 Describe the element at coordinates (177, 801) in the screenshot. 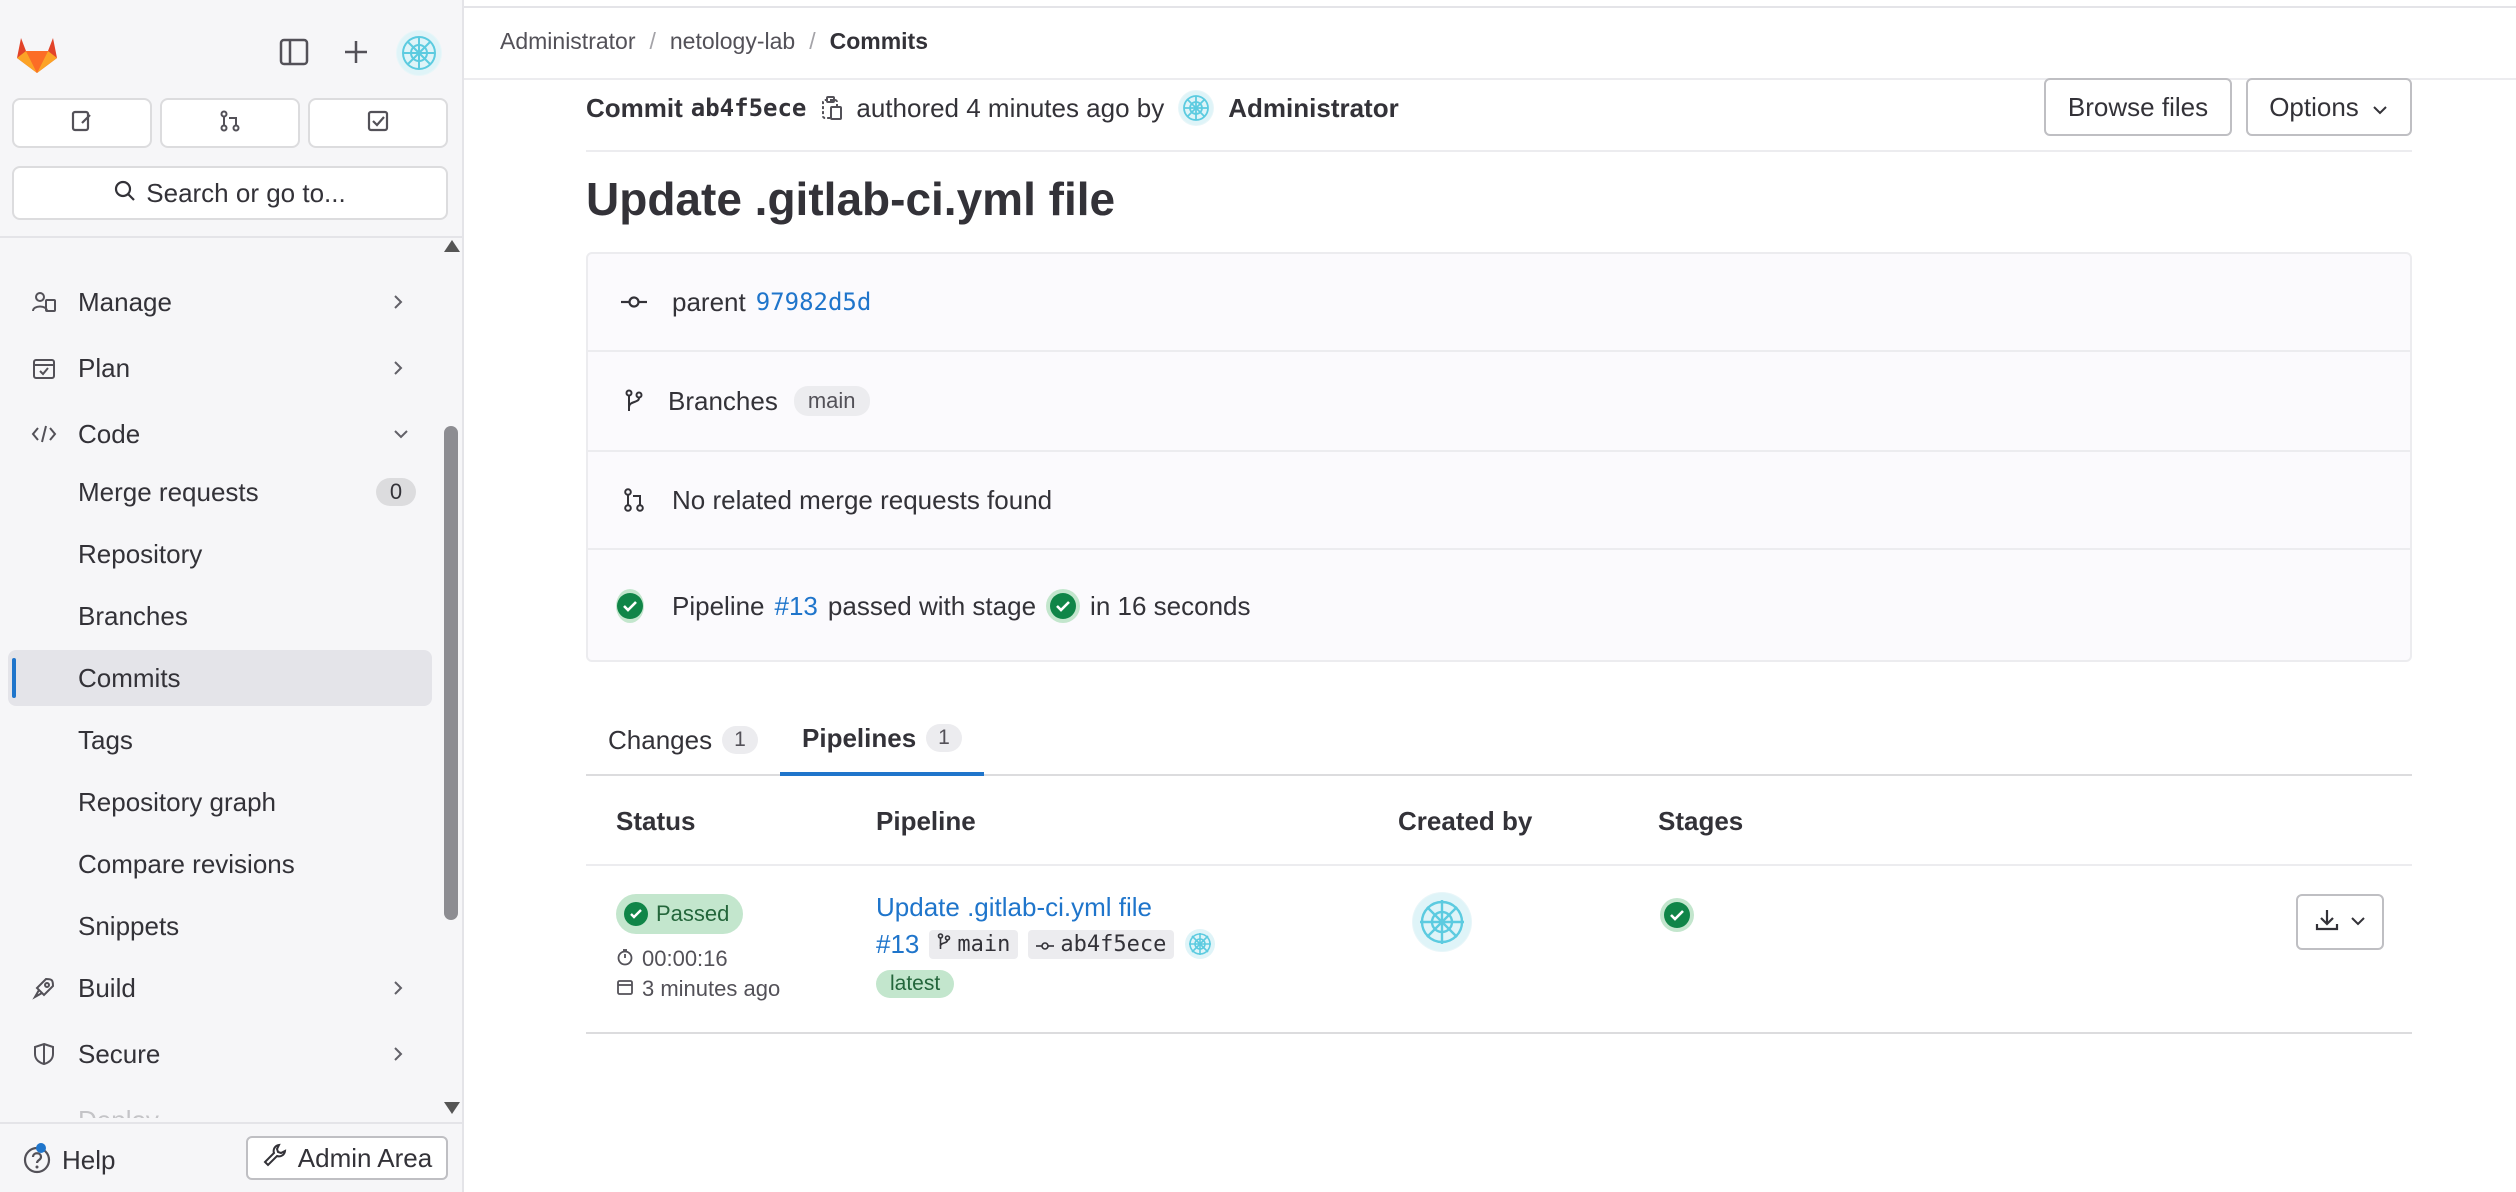

I see `sidebar-item-label: Repository graph` at that location.